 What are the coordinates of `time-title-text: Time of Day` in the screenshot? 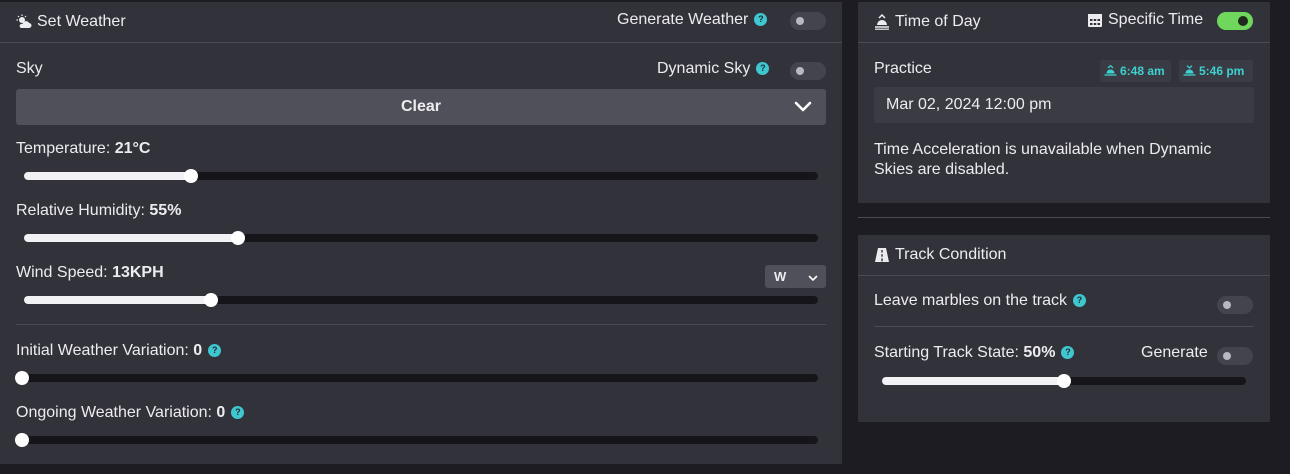 It's located at (938, 21).